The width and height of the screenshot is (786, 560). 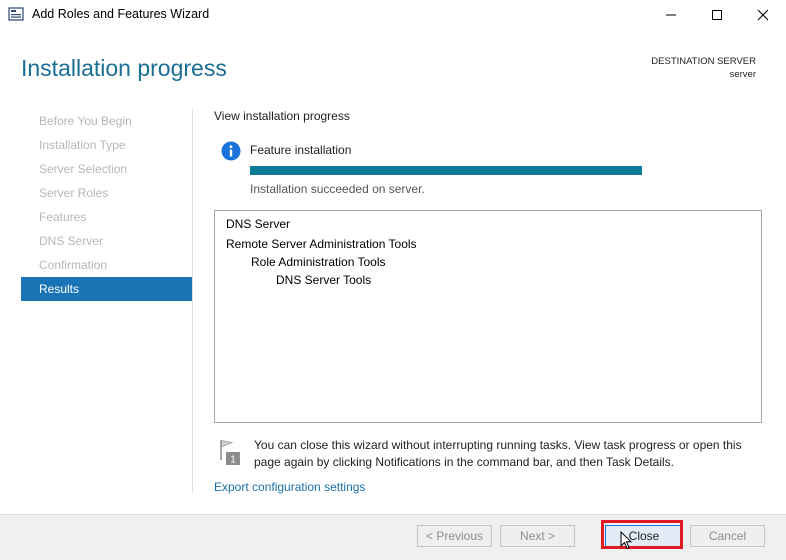 I want to click on notification-flag-icon: 1, so click(x=230, y=453).